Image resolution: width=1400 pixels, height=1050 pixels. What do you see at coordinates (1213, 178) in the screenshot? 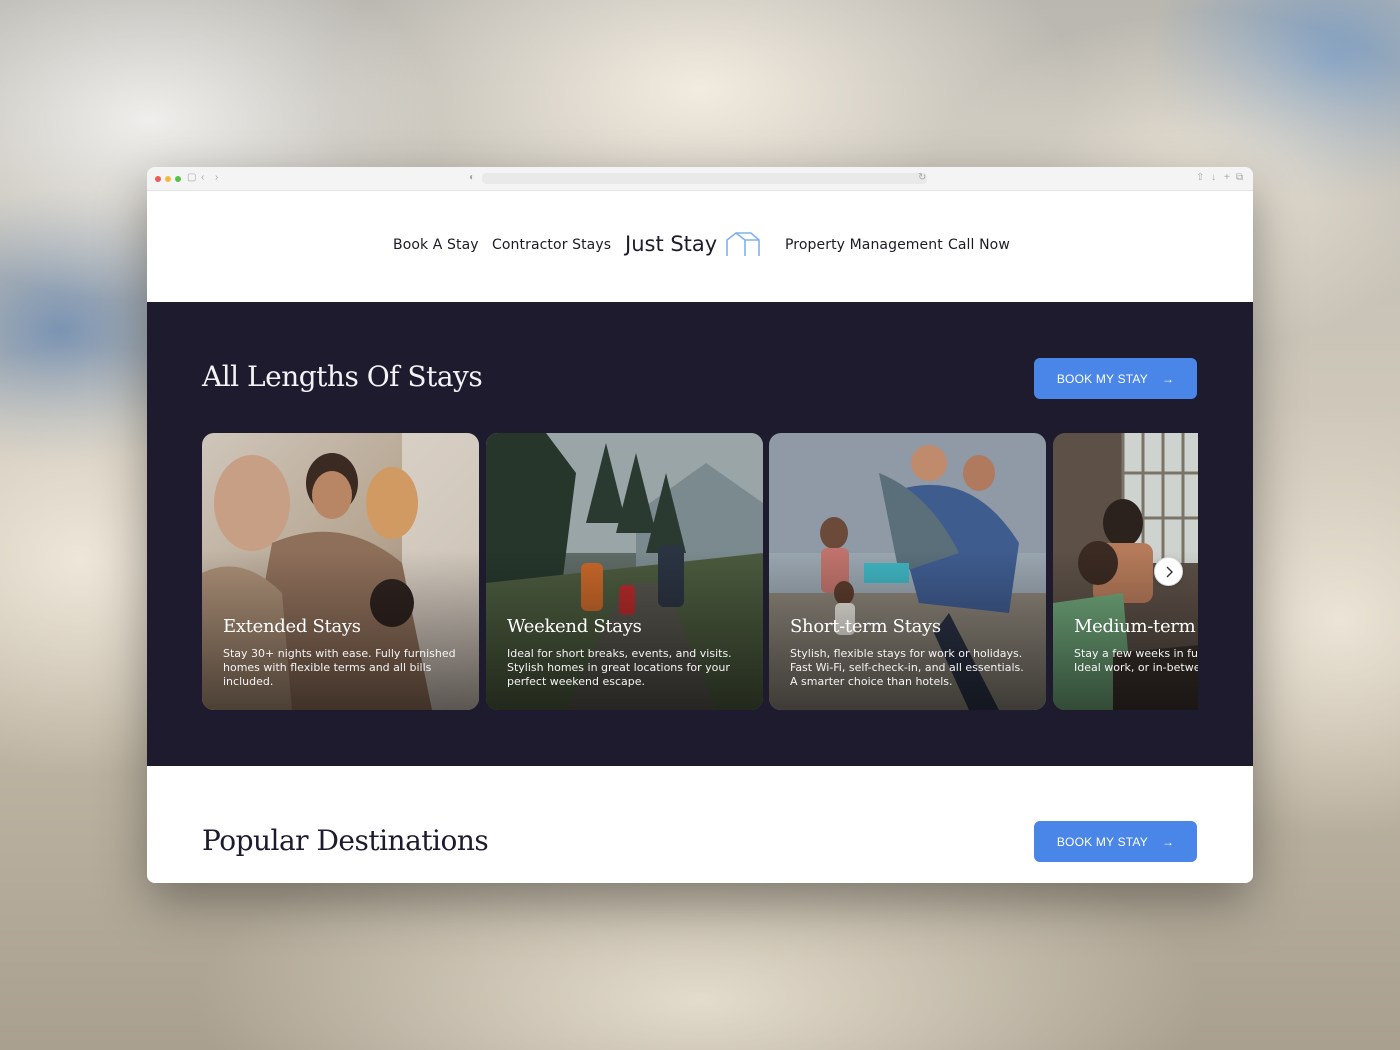
I see `download-icon: ↓` at bounding box center [1213, 178].